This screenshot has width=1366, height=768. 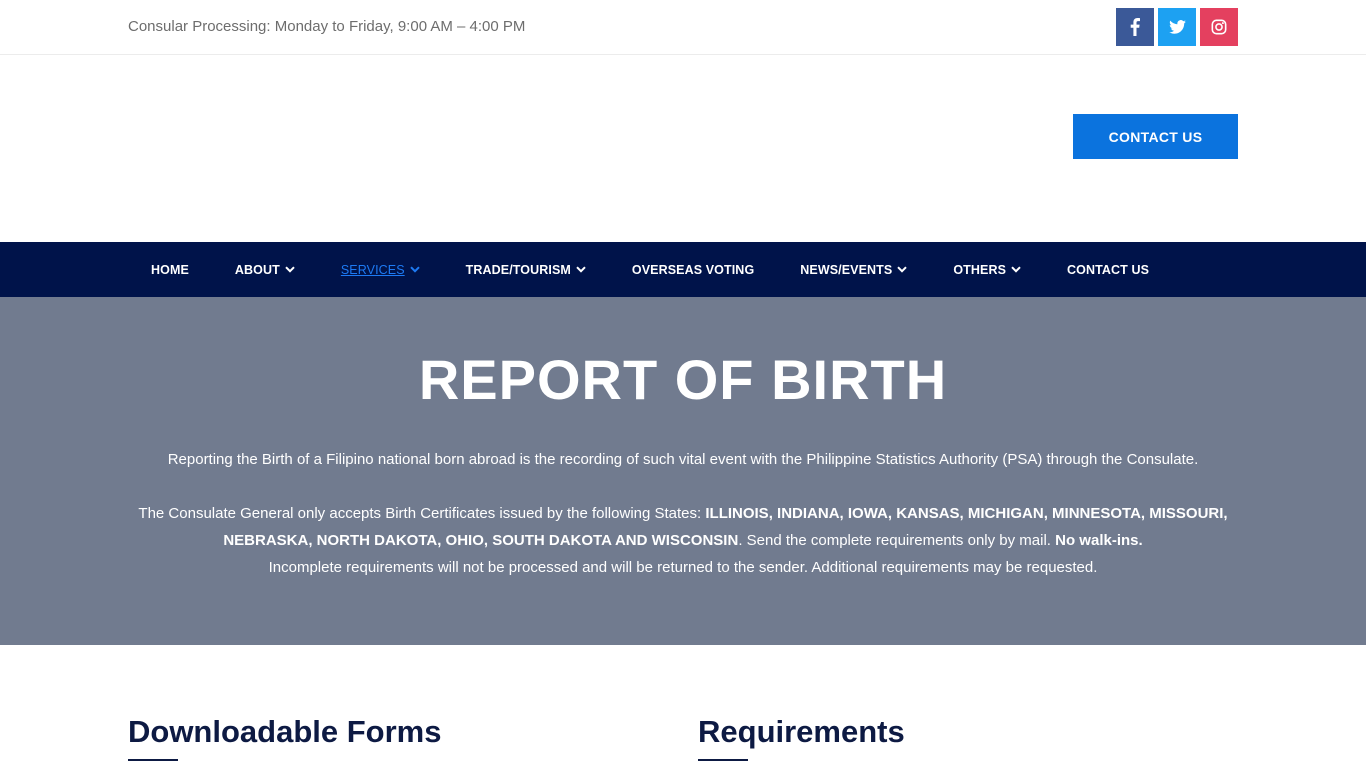 What do you see at coordinates (846, 269) in the screenshot?
I see `nav-item-label: NEWS/EVENTS` at bounding box center [846, 269].